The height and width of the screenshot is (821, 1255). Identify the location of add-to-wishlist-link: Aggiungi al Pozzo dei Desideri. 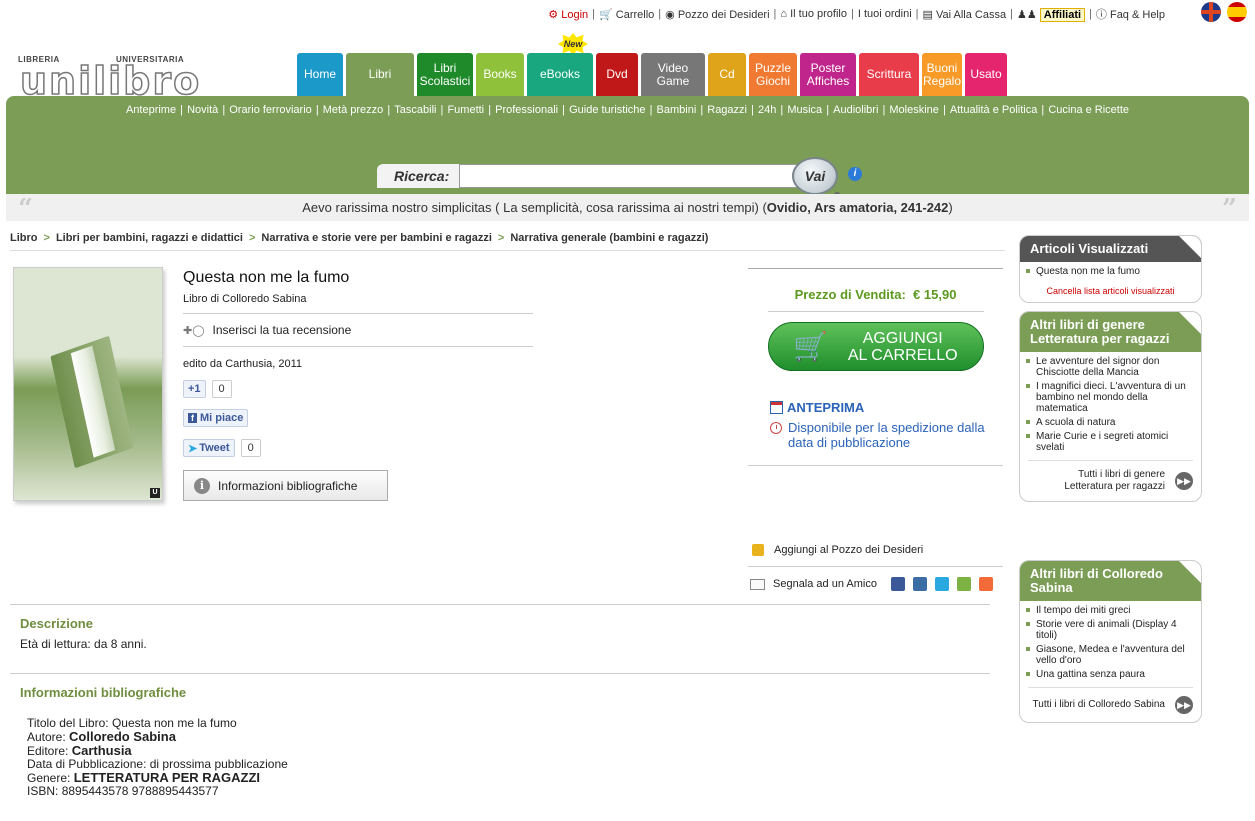
(837, 550).